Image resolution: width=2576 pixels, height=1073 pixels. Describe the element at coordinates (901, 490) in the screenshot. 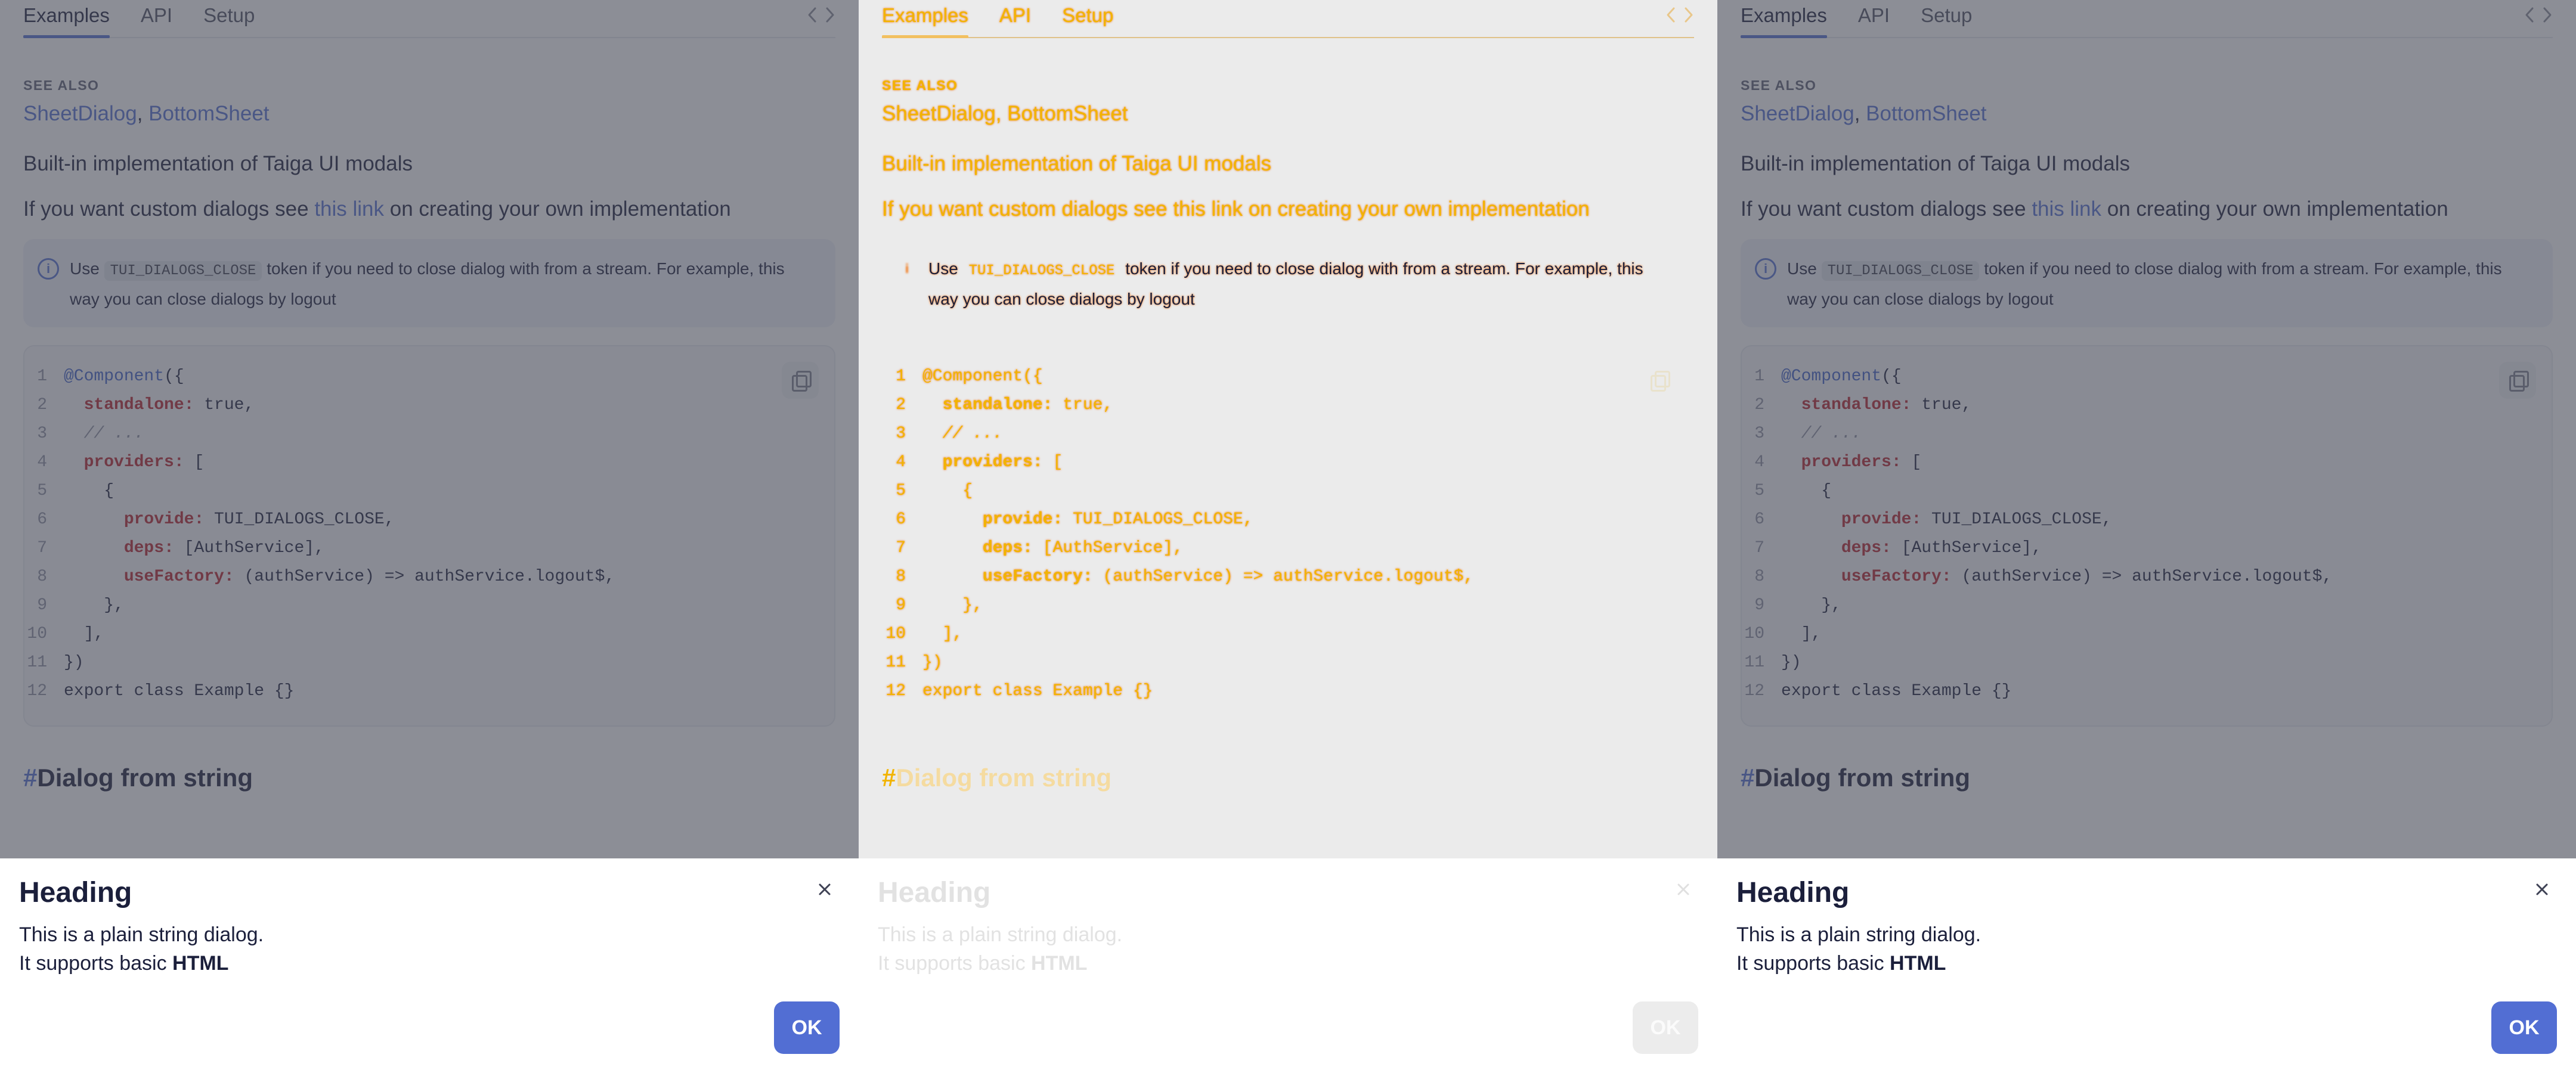

I see `line-number: 5` at that location.